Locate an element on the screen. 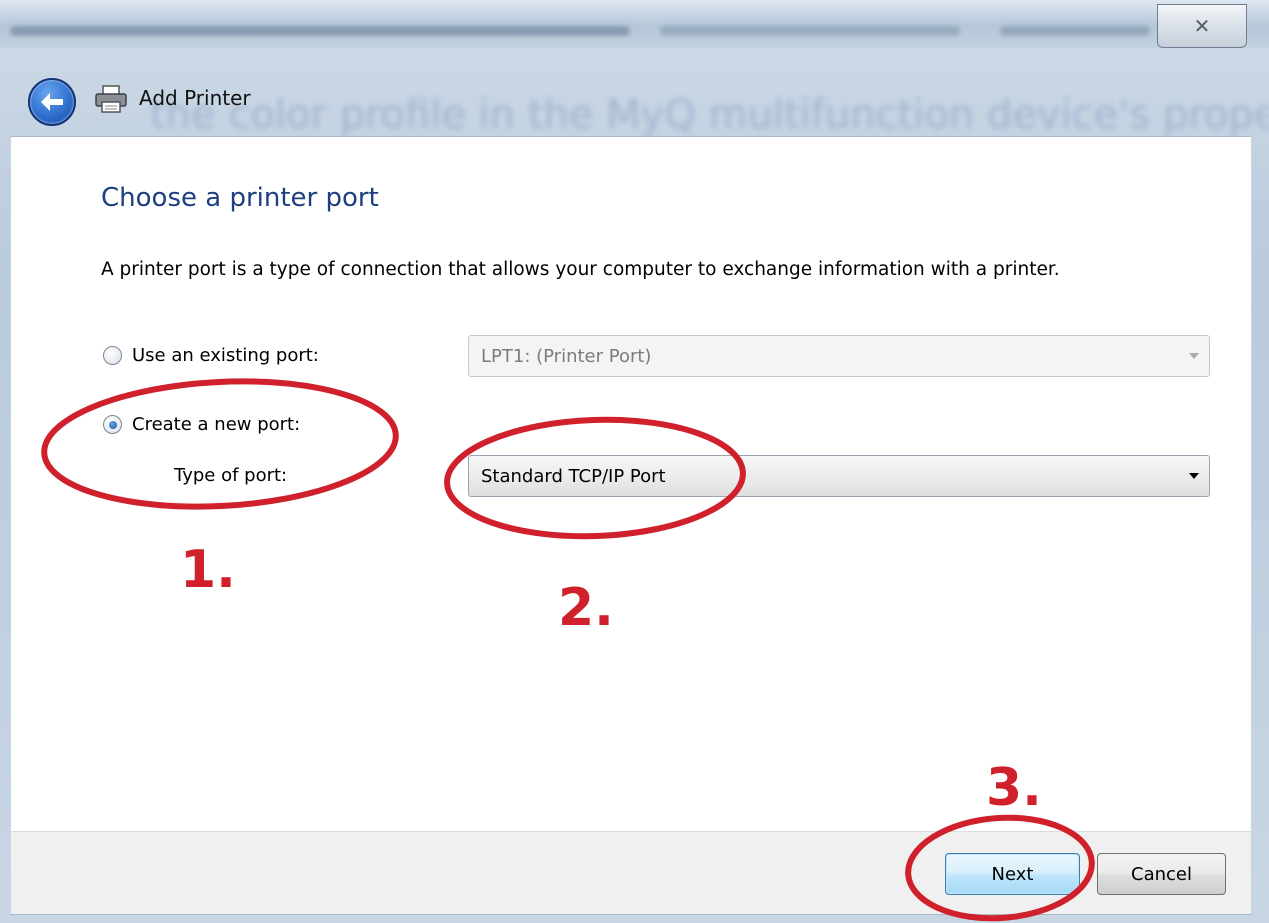 The image size is (1269, 923). printer-icon is located at coordinates (111, 99).